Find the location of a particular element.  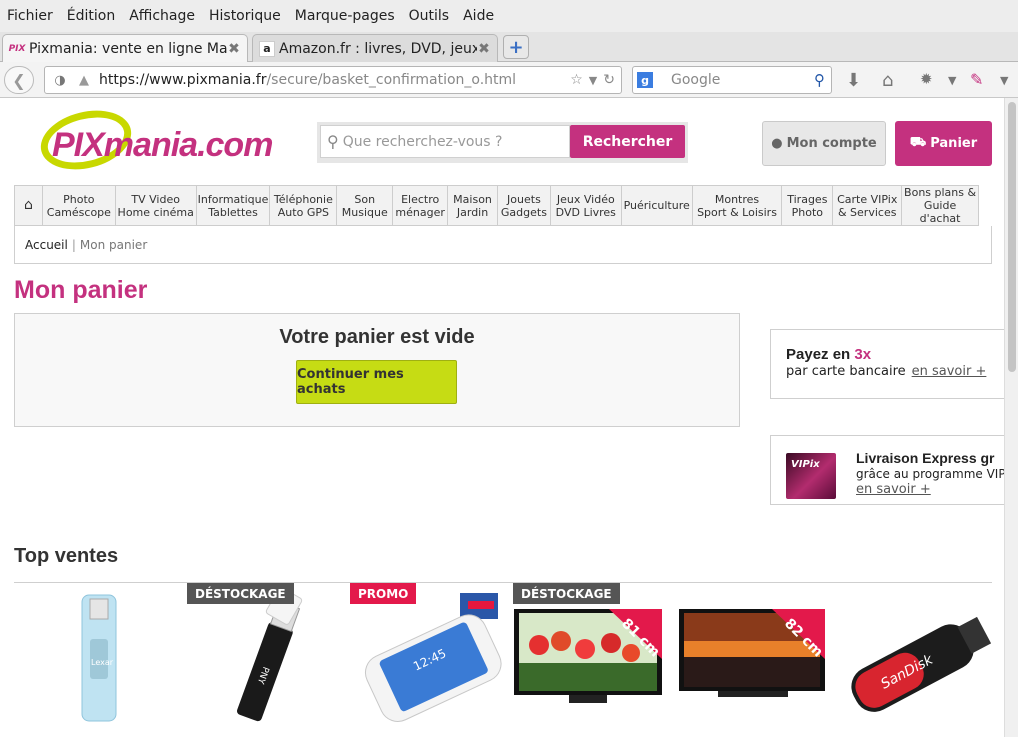

product-image-usb-pny: PNY is located at coordinates (270, 654).